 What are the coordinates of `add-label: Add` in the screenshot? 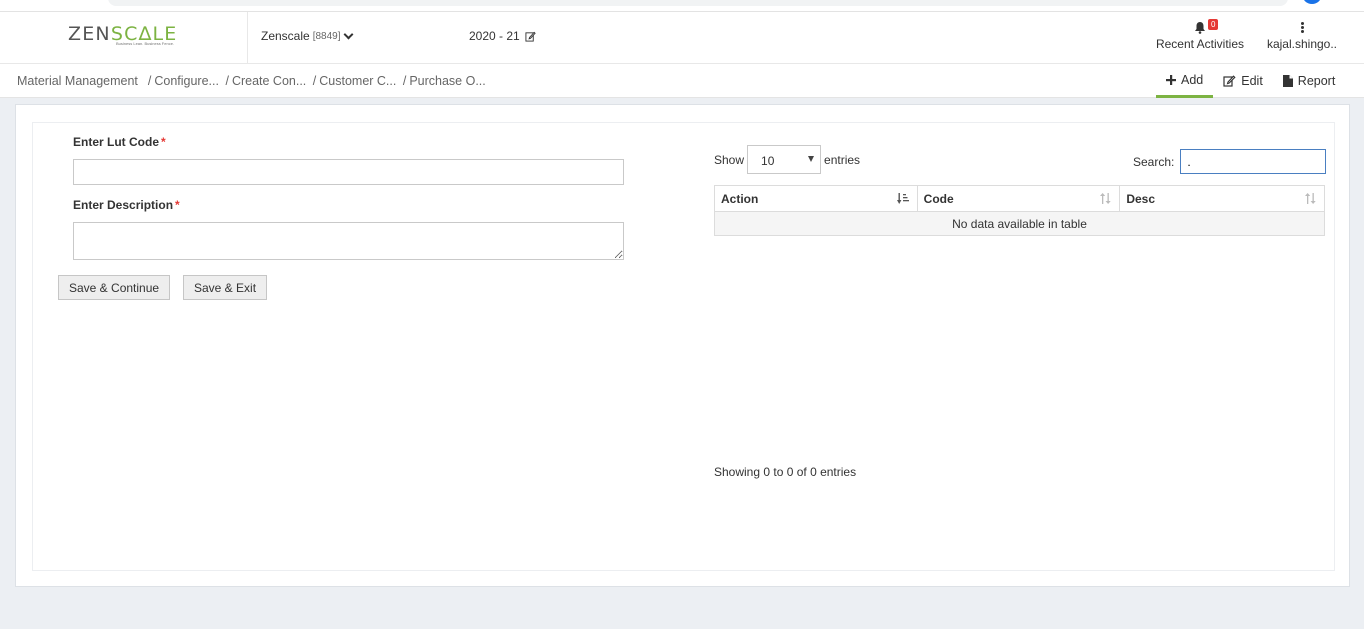 It's located at (1192, 79).